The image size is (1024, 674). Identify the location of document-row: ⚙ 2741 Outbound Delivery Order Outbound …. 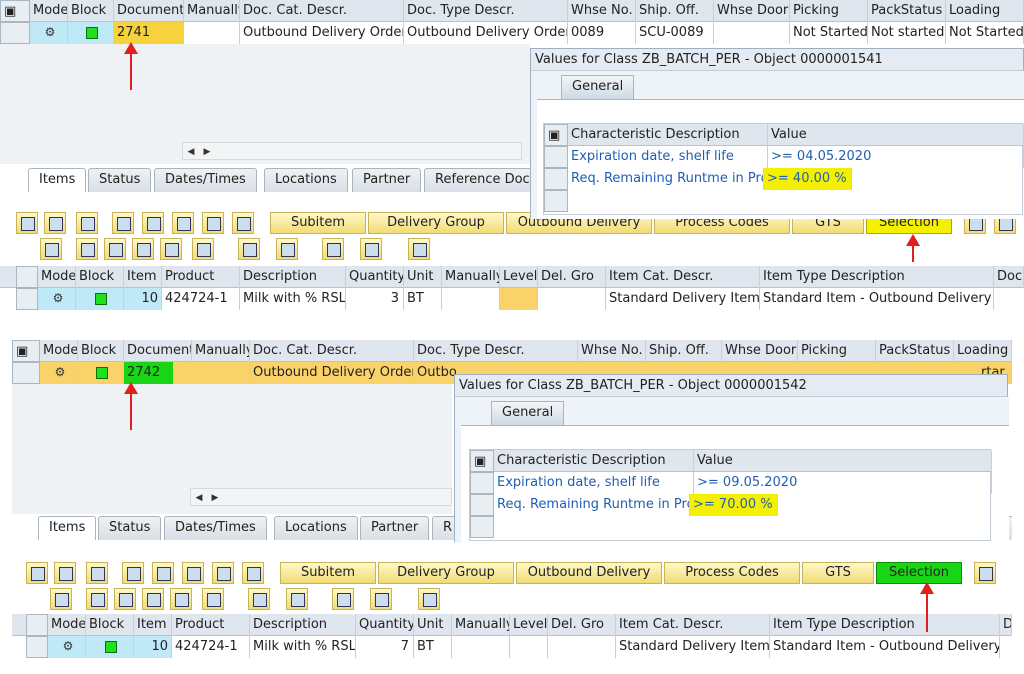
(512, 33).